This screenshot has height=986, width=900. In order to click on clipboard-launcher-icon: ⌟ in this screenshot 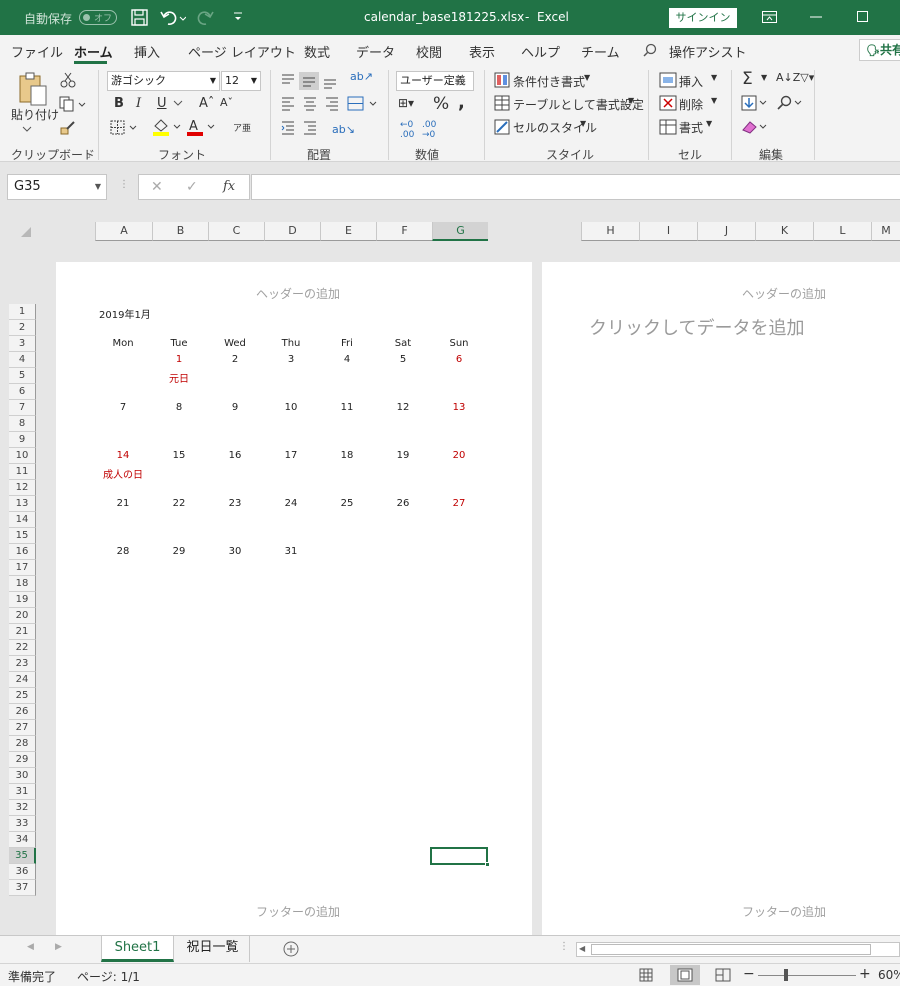, I will do `click(89, 154)`.